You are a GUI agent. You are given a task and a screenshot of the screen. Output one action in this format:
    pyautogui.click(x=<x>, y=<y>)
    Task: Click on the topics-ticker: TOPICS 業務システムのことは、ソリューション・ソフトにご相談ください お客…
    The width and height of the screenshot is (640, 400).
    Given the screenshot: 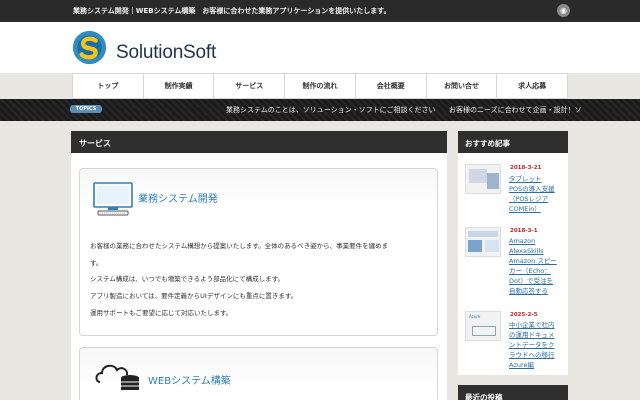 What is the action you would take?
    pyautogui.click(x=320, y=110)
    